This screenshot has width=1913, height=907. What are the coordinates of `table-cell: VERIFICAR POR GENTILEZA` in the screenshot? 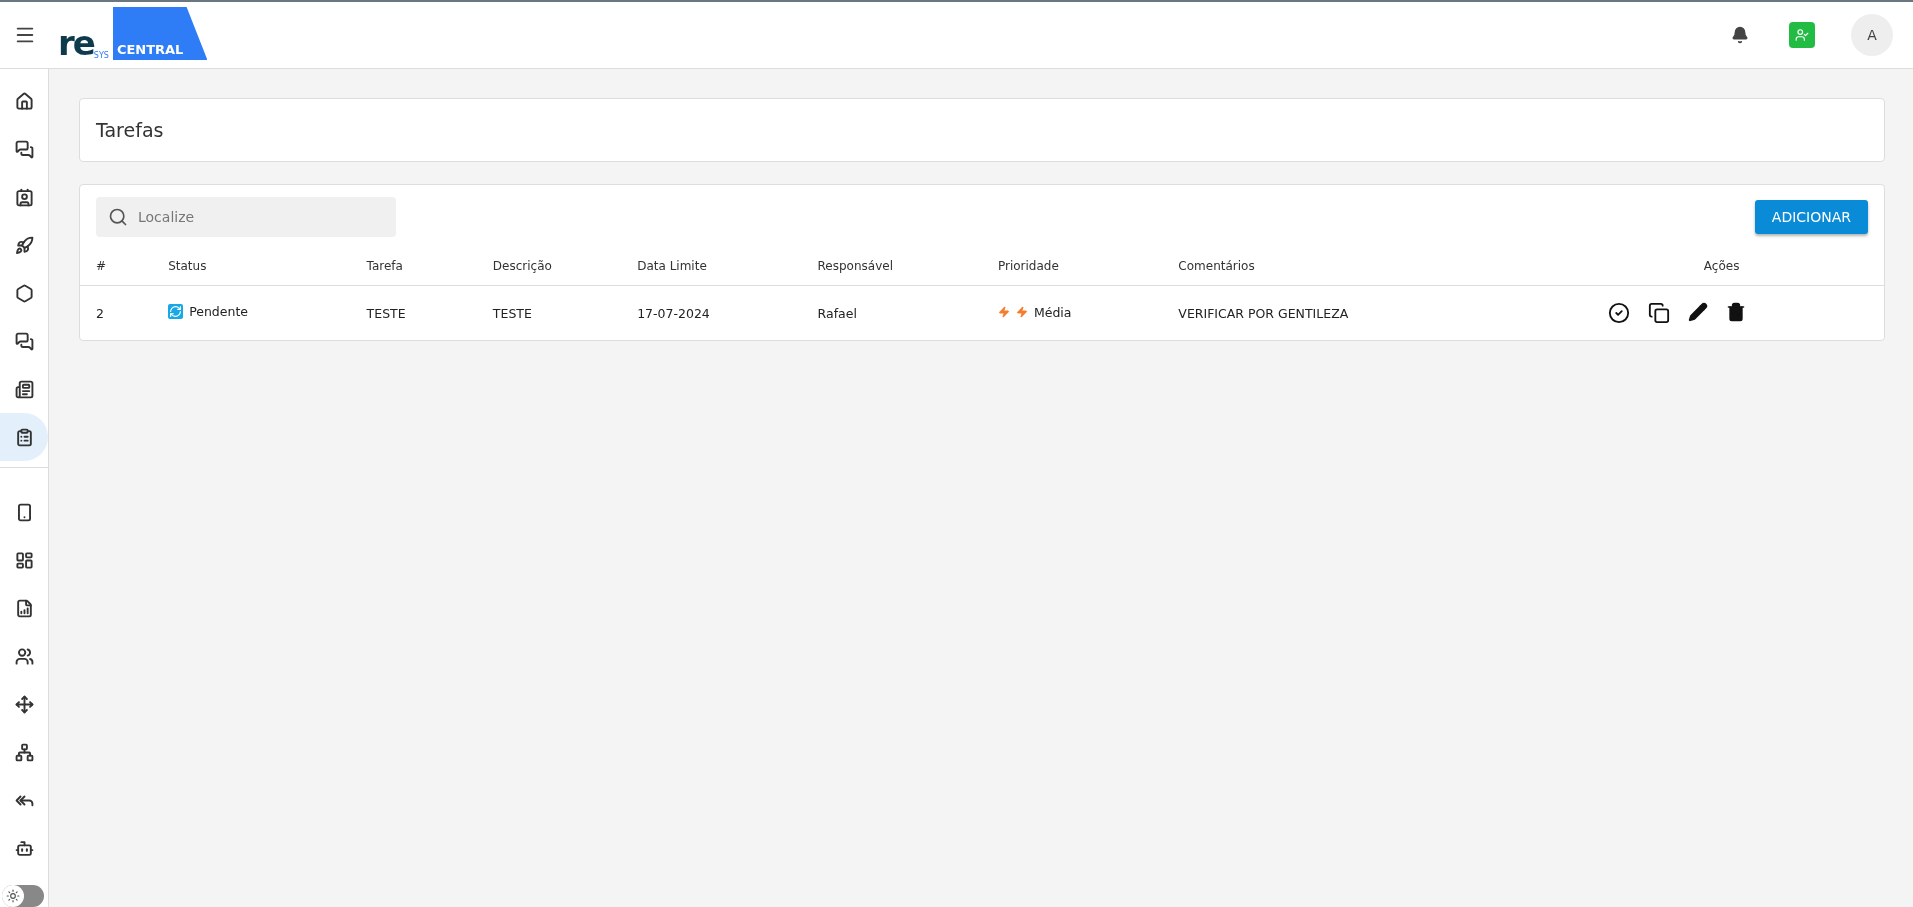 It's located at (1361, 312).